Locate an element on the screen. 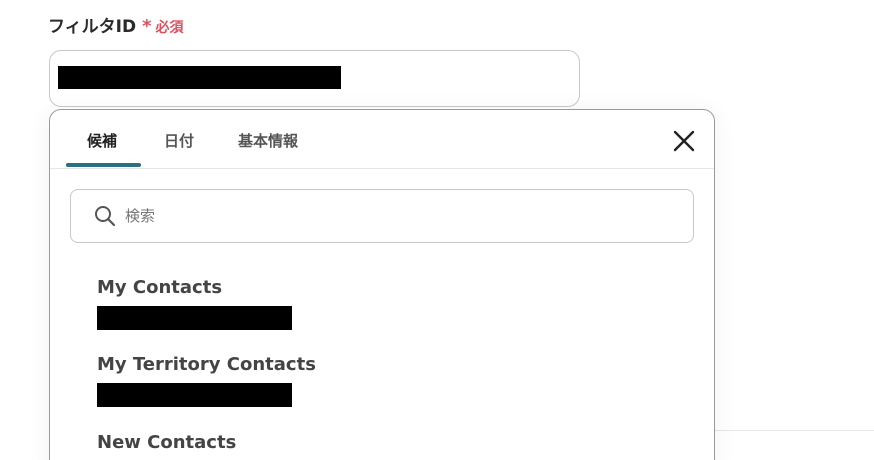 Image resolution: width=874 pixels, height=460 pixels. option-title: My Territory Contacts is located at coordinates (206, 364).